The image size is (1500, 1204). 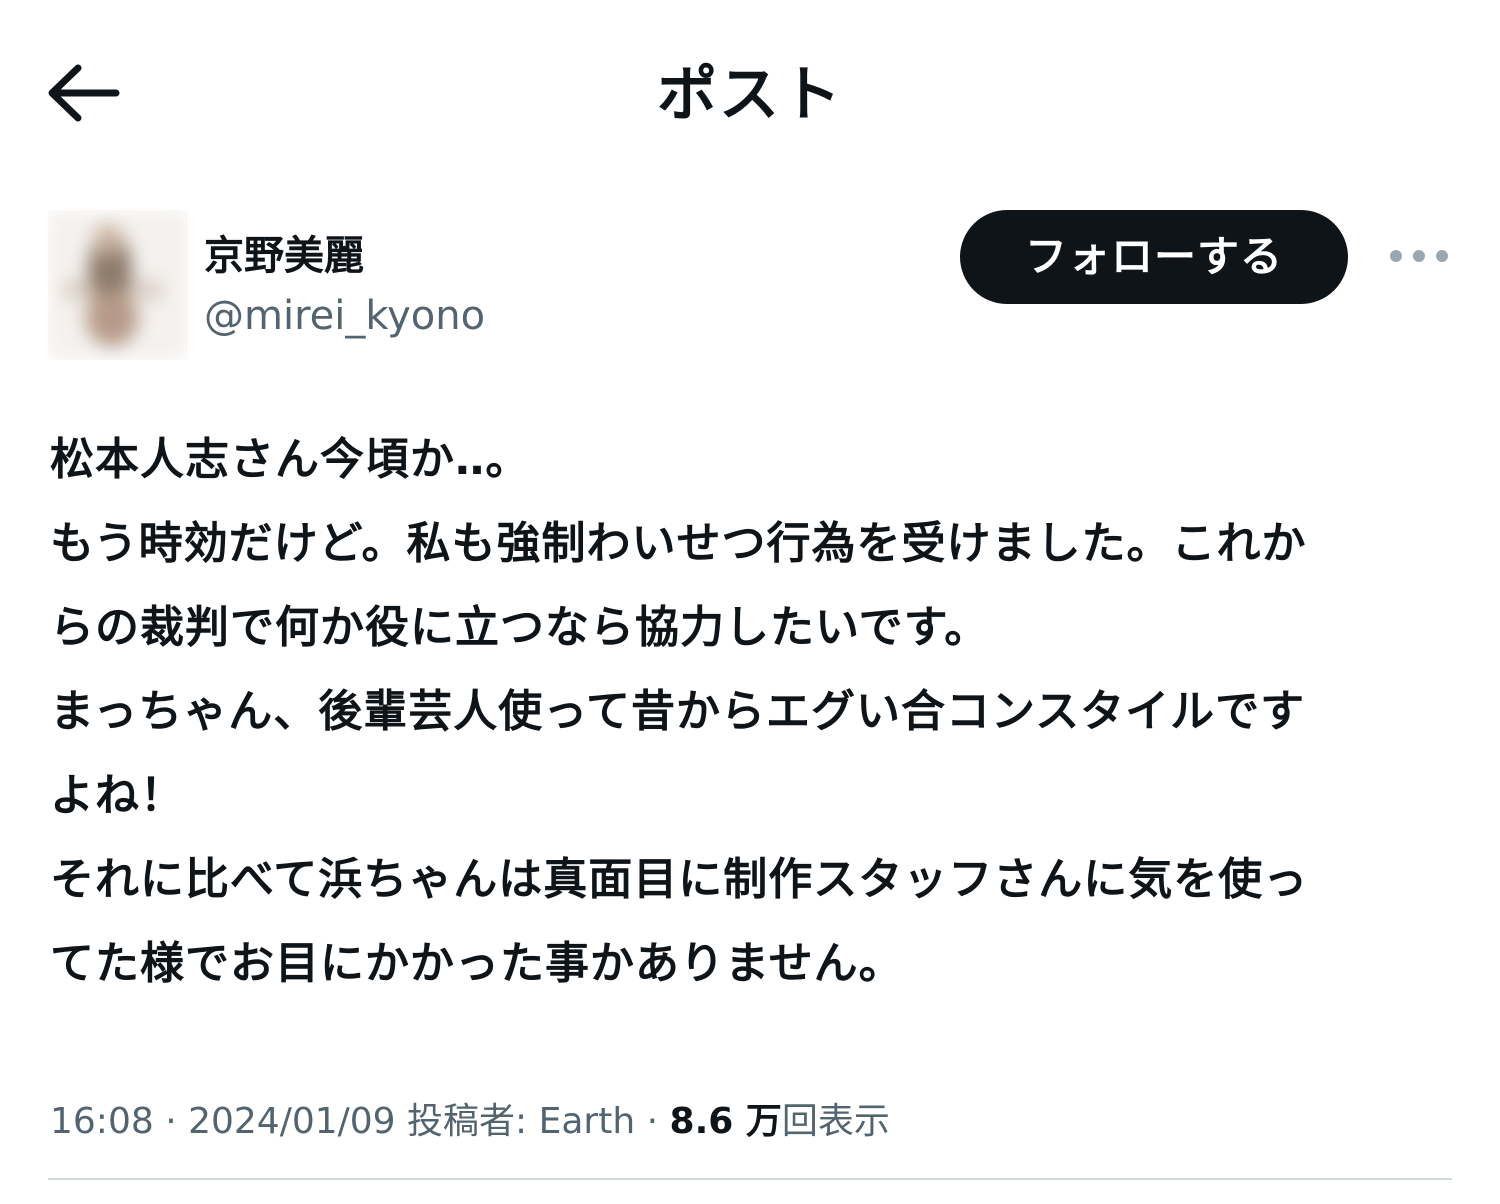 I want to click on follow-button: フォローする, so click(x=1154, y=257).